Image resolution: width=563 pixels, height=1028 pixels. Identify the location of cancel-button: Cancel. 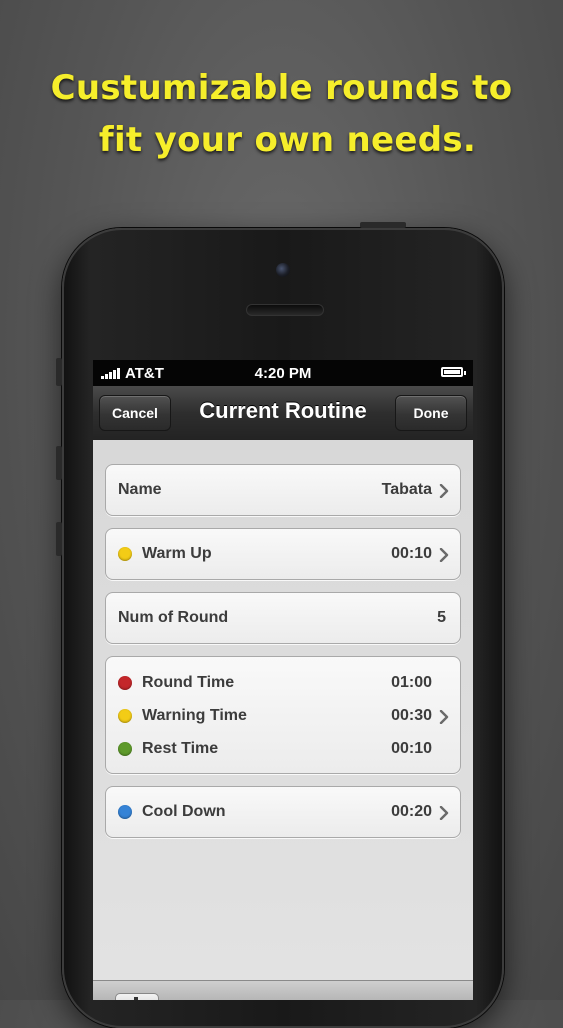
(135, 413).